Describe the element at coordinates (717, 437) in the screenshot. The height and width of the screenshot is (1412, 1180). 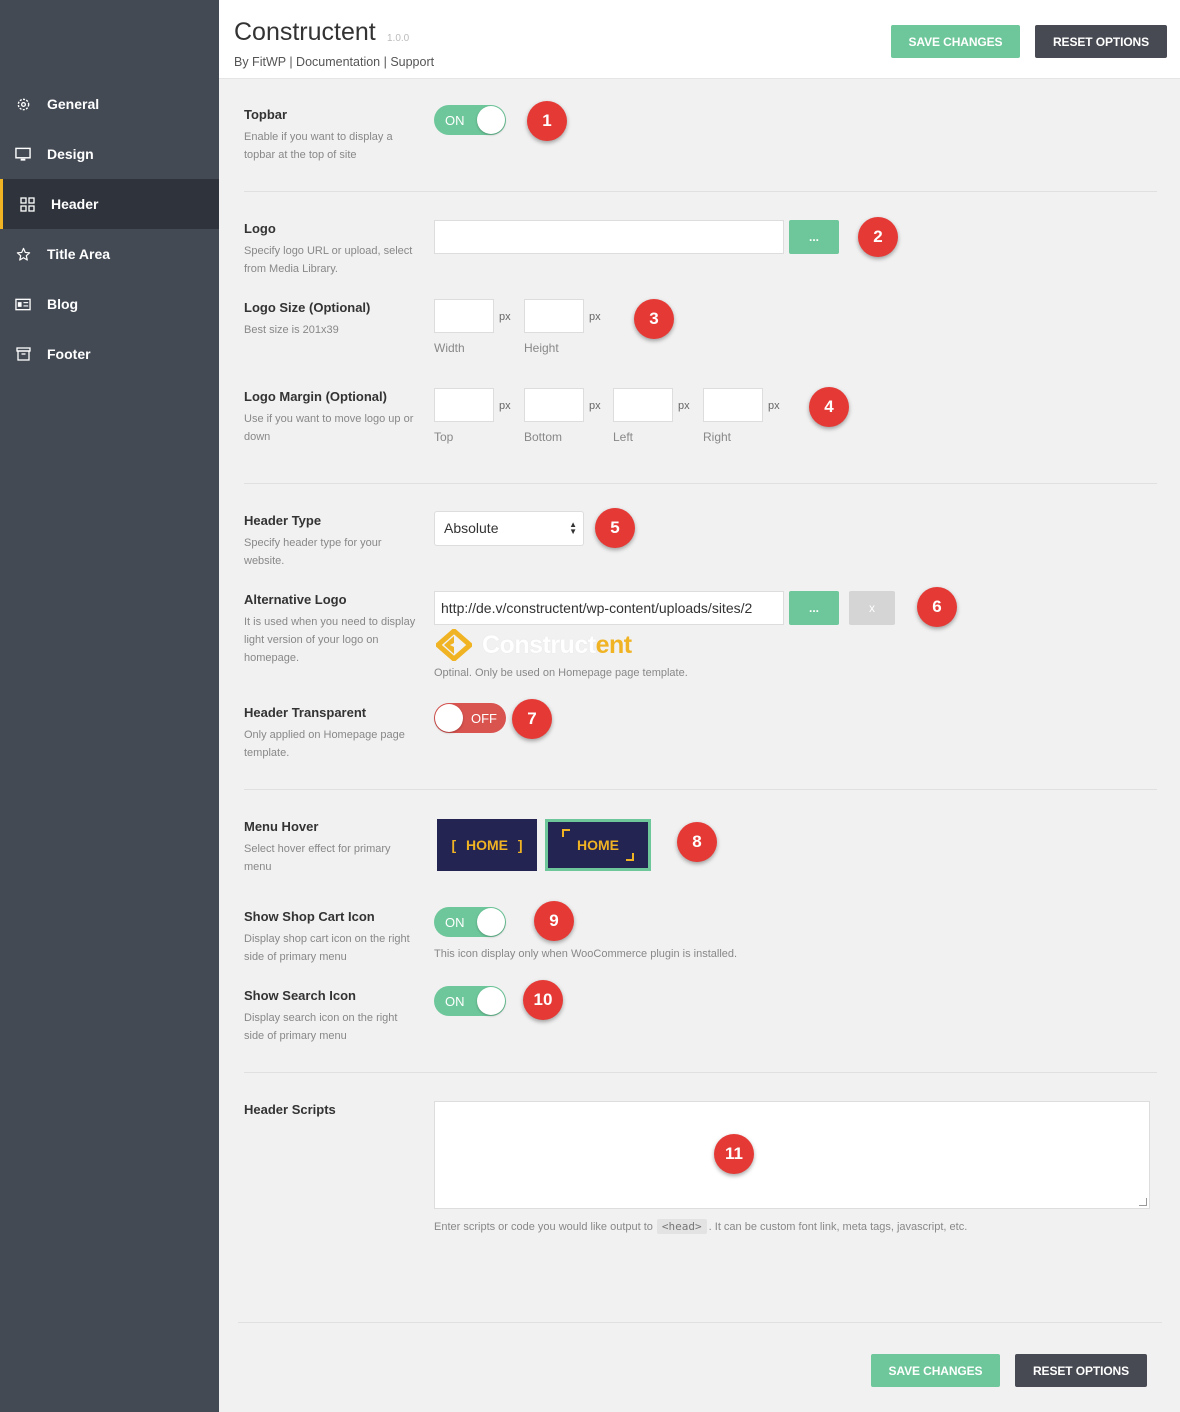
I see `right-label: Right` at that location.